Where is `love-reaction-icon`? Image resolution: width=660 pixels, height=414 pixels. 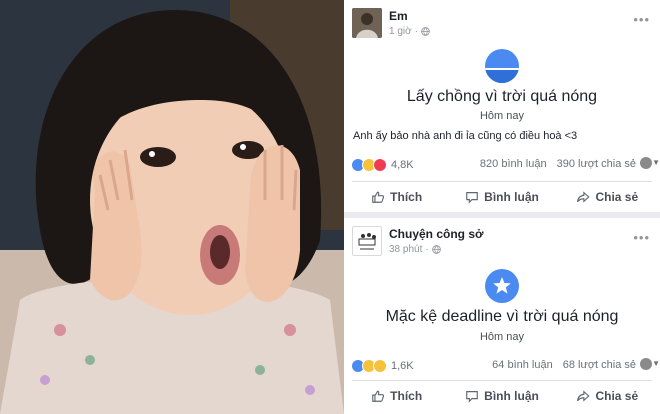 love-reaction-icon is located at coordinates (380, 165).